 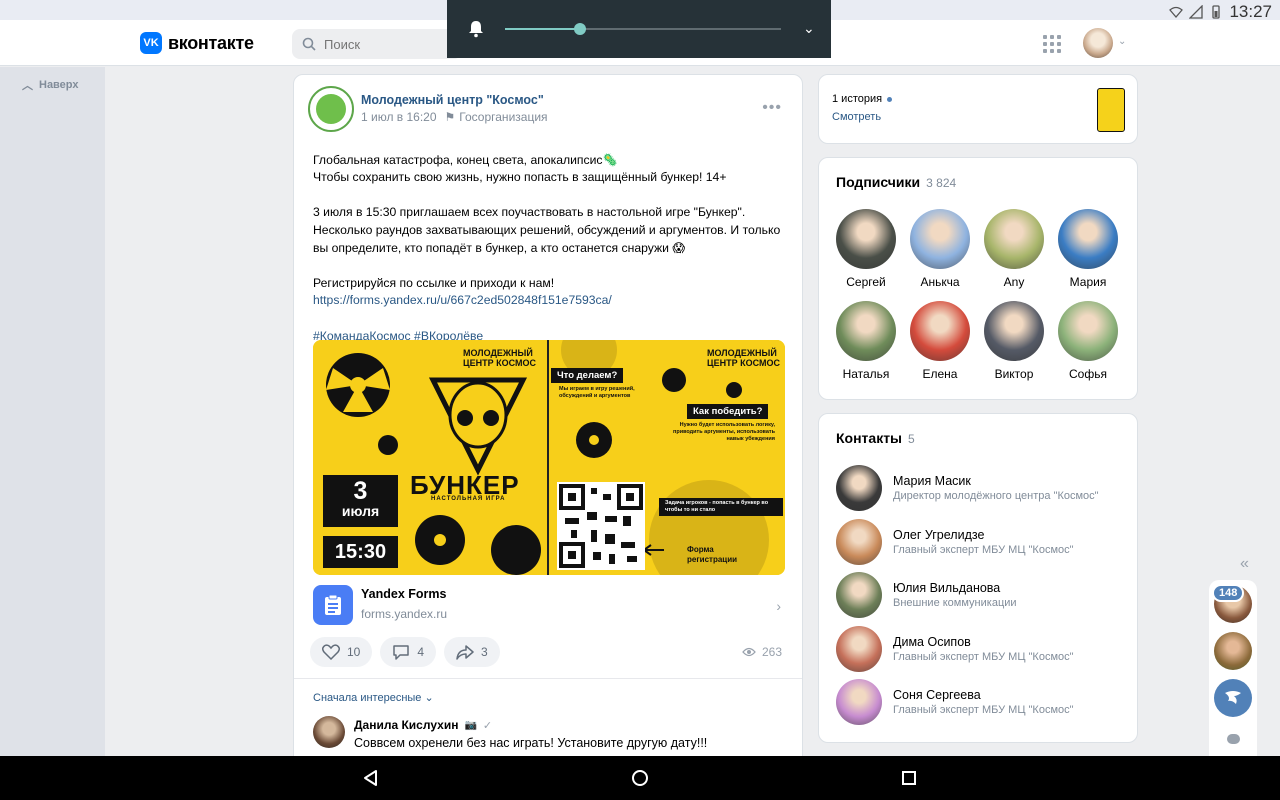 I want to click on volume-slider, so click(x=643, y=29).